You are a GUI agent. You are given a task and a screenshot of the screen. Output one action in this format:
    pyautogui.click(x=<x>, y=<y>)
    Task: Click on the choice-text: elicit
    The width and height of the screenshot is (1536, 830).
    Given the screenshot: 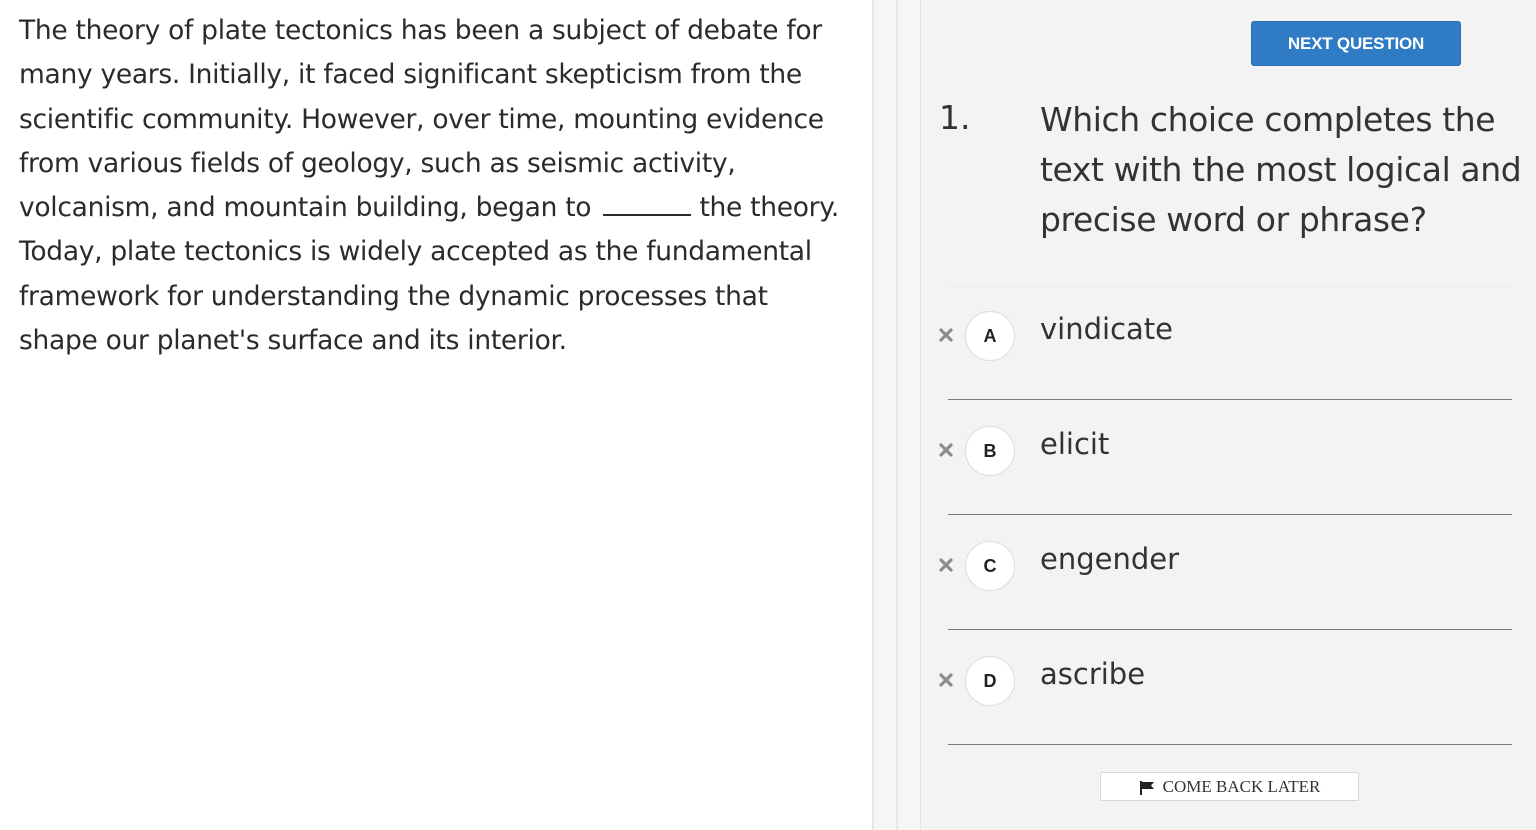 What is the action you would take?
    pyautogui.click(x=1074, y=444)
    